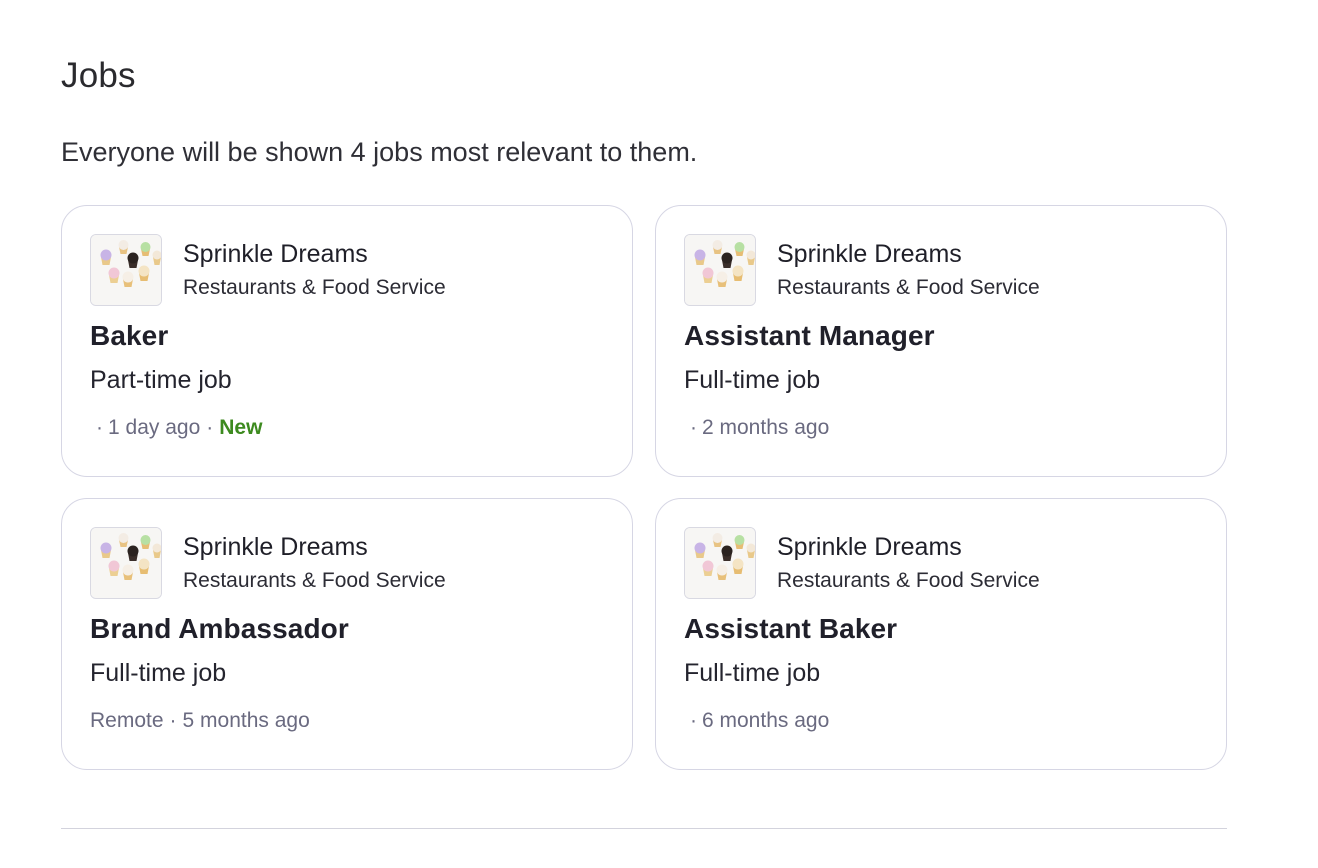 Image resolution: width=1318 pixels, height=868 pixels. Describe the element at coordinates (127, 720) in the screenshot. I see `job-location: Remote` at that location.